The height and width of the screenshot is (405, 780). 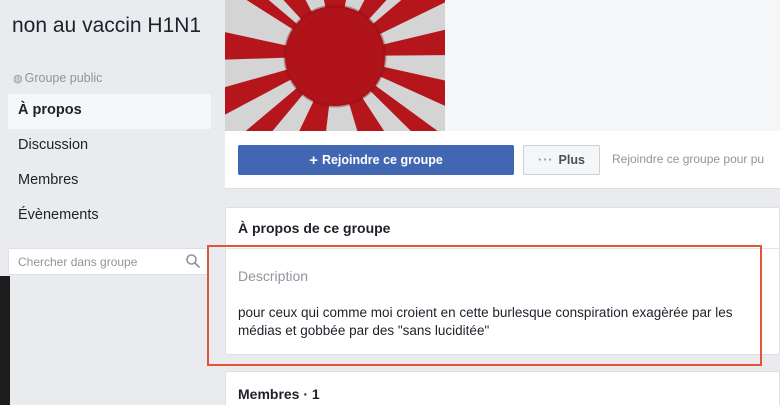 I want to click on group-type-label: Groupe public, so click(x=63, y=78).